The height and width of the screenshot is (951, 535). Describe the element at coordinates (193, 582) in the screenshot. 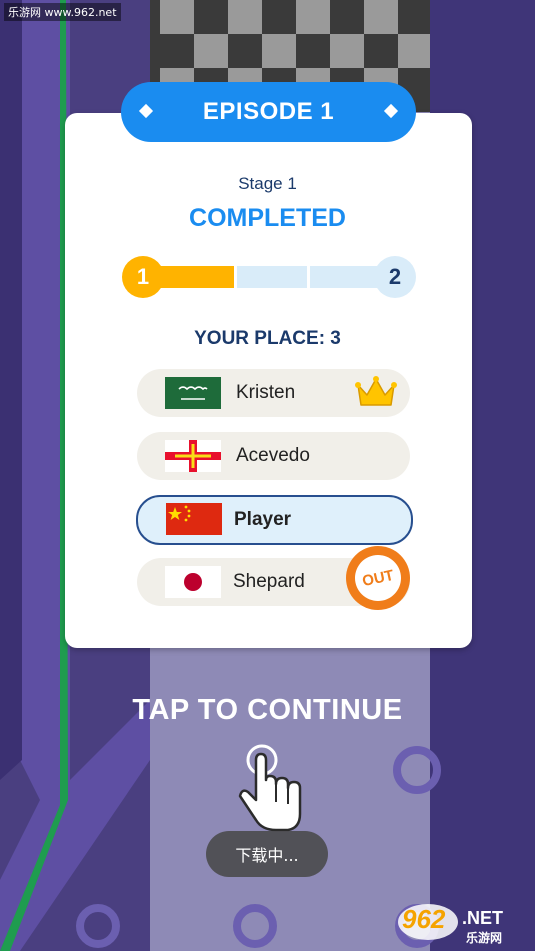

I see `japan-flag-icon` at that location.